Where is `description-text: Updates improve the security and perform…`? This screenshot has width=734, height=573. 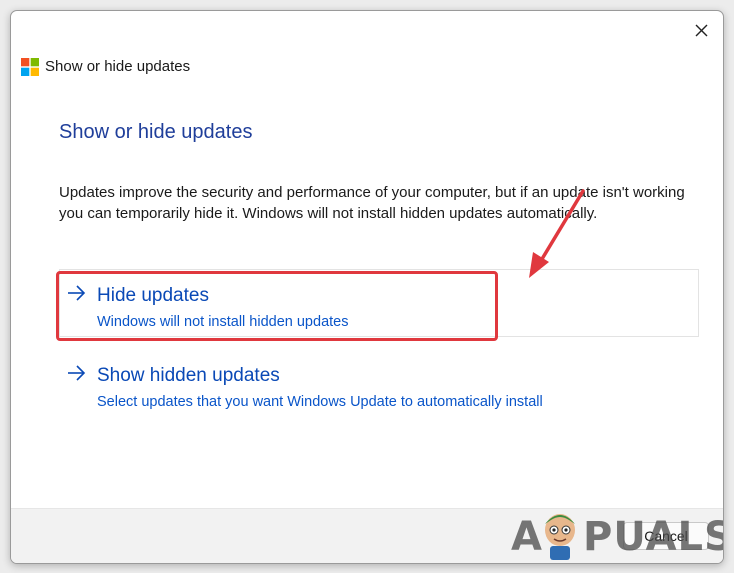
description-text: Updates improve the security and perform… is located at coordinates (372, 203).